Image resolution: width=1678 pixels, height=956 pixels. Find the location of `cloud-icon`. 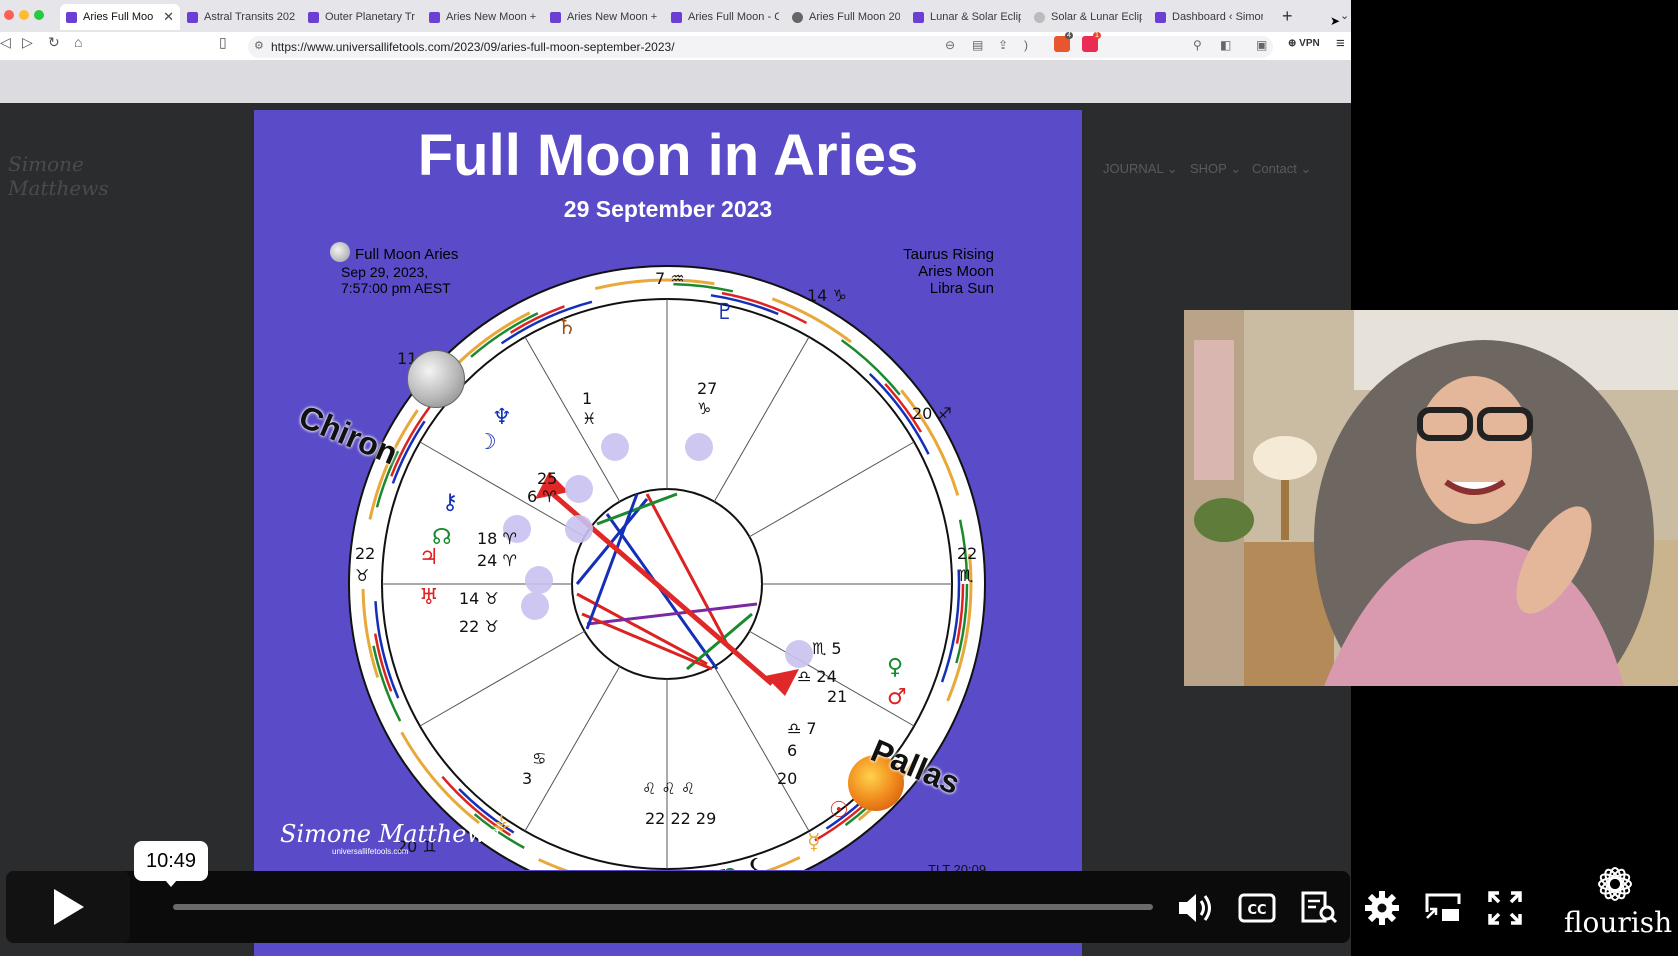

cloud-icon is located at coordinates (1039, 17).